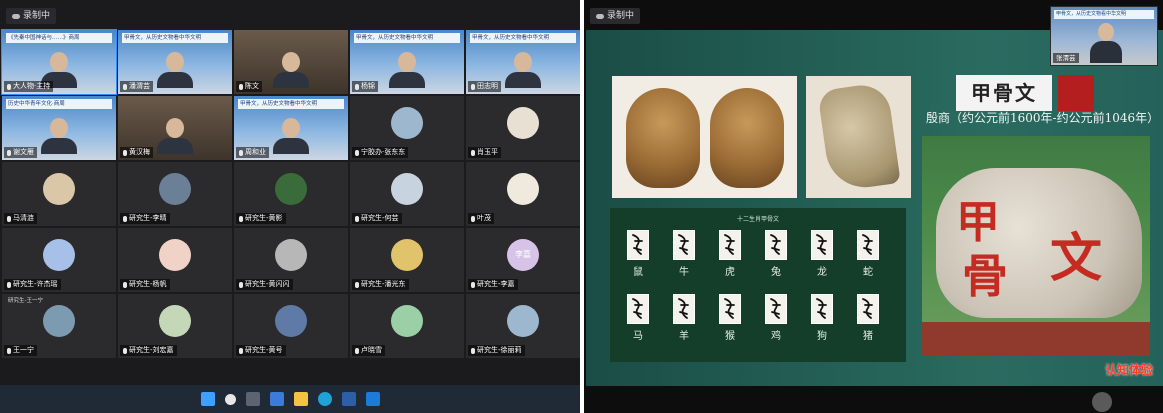 The height and width of the screenshot is (413, 1163). Describe the element at coordinates (59, 62) in the screenshot. I see `participant-video-tile: 《先秦中国神话与……》商周 大人物·主持` at that location.